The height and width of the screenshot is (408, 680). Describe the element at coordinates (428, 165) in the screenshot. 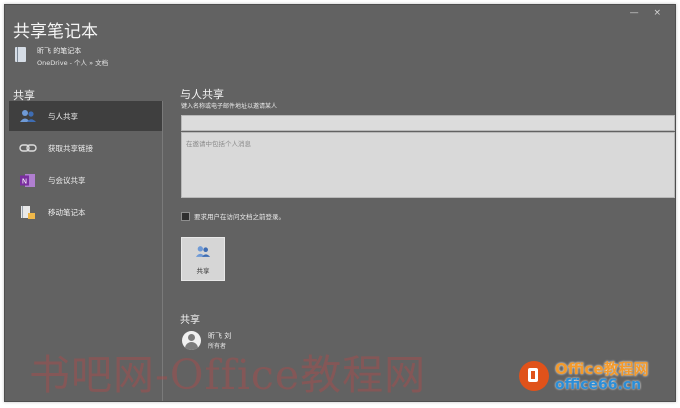

I see `personal-message-field: 在邀请中包括个人消息` at that location.